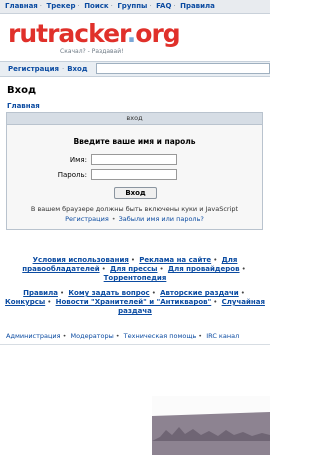 The height and width of the screenshot is (455, 320). What do you see at coordinates (81, 260) in the screenshot?
I see `footer-link-terms: Условия использования` at bounding box center [81, 260].